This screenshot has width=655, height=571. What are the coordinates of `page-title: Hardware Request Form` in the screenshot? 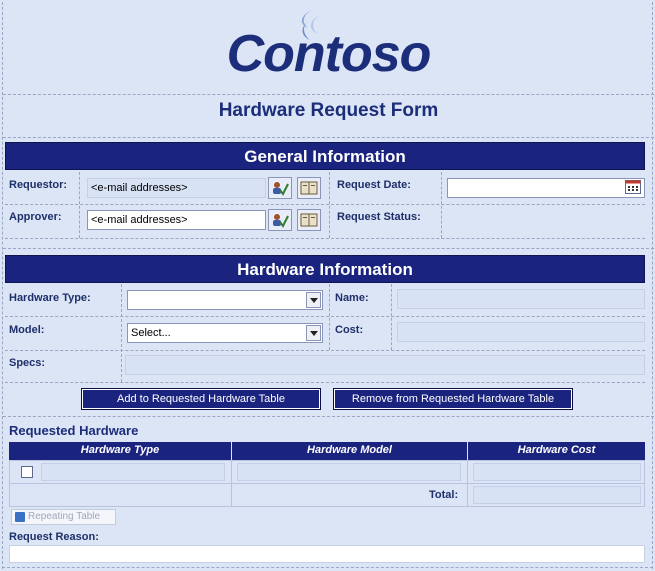 It's located at (328, 110).